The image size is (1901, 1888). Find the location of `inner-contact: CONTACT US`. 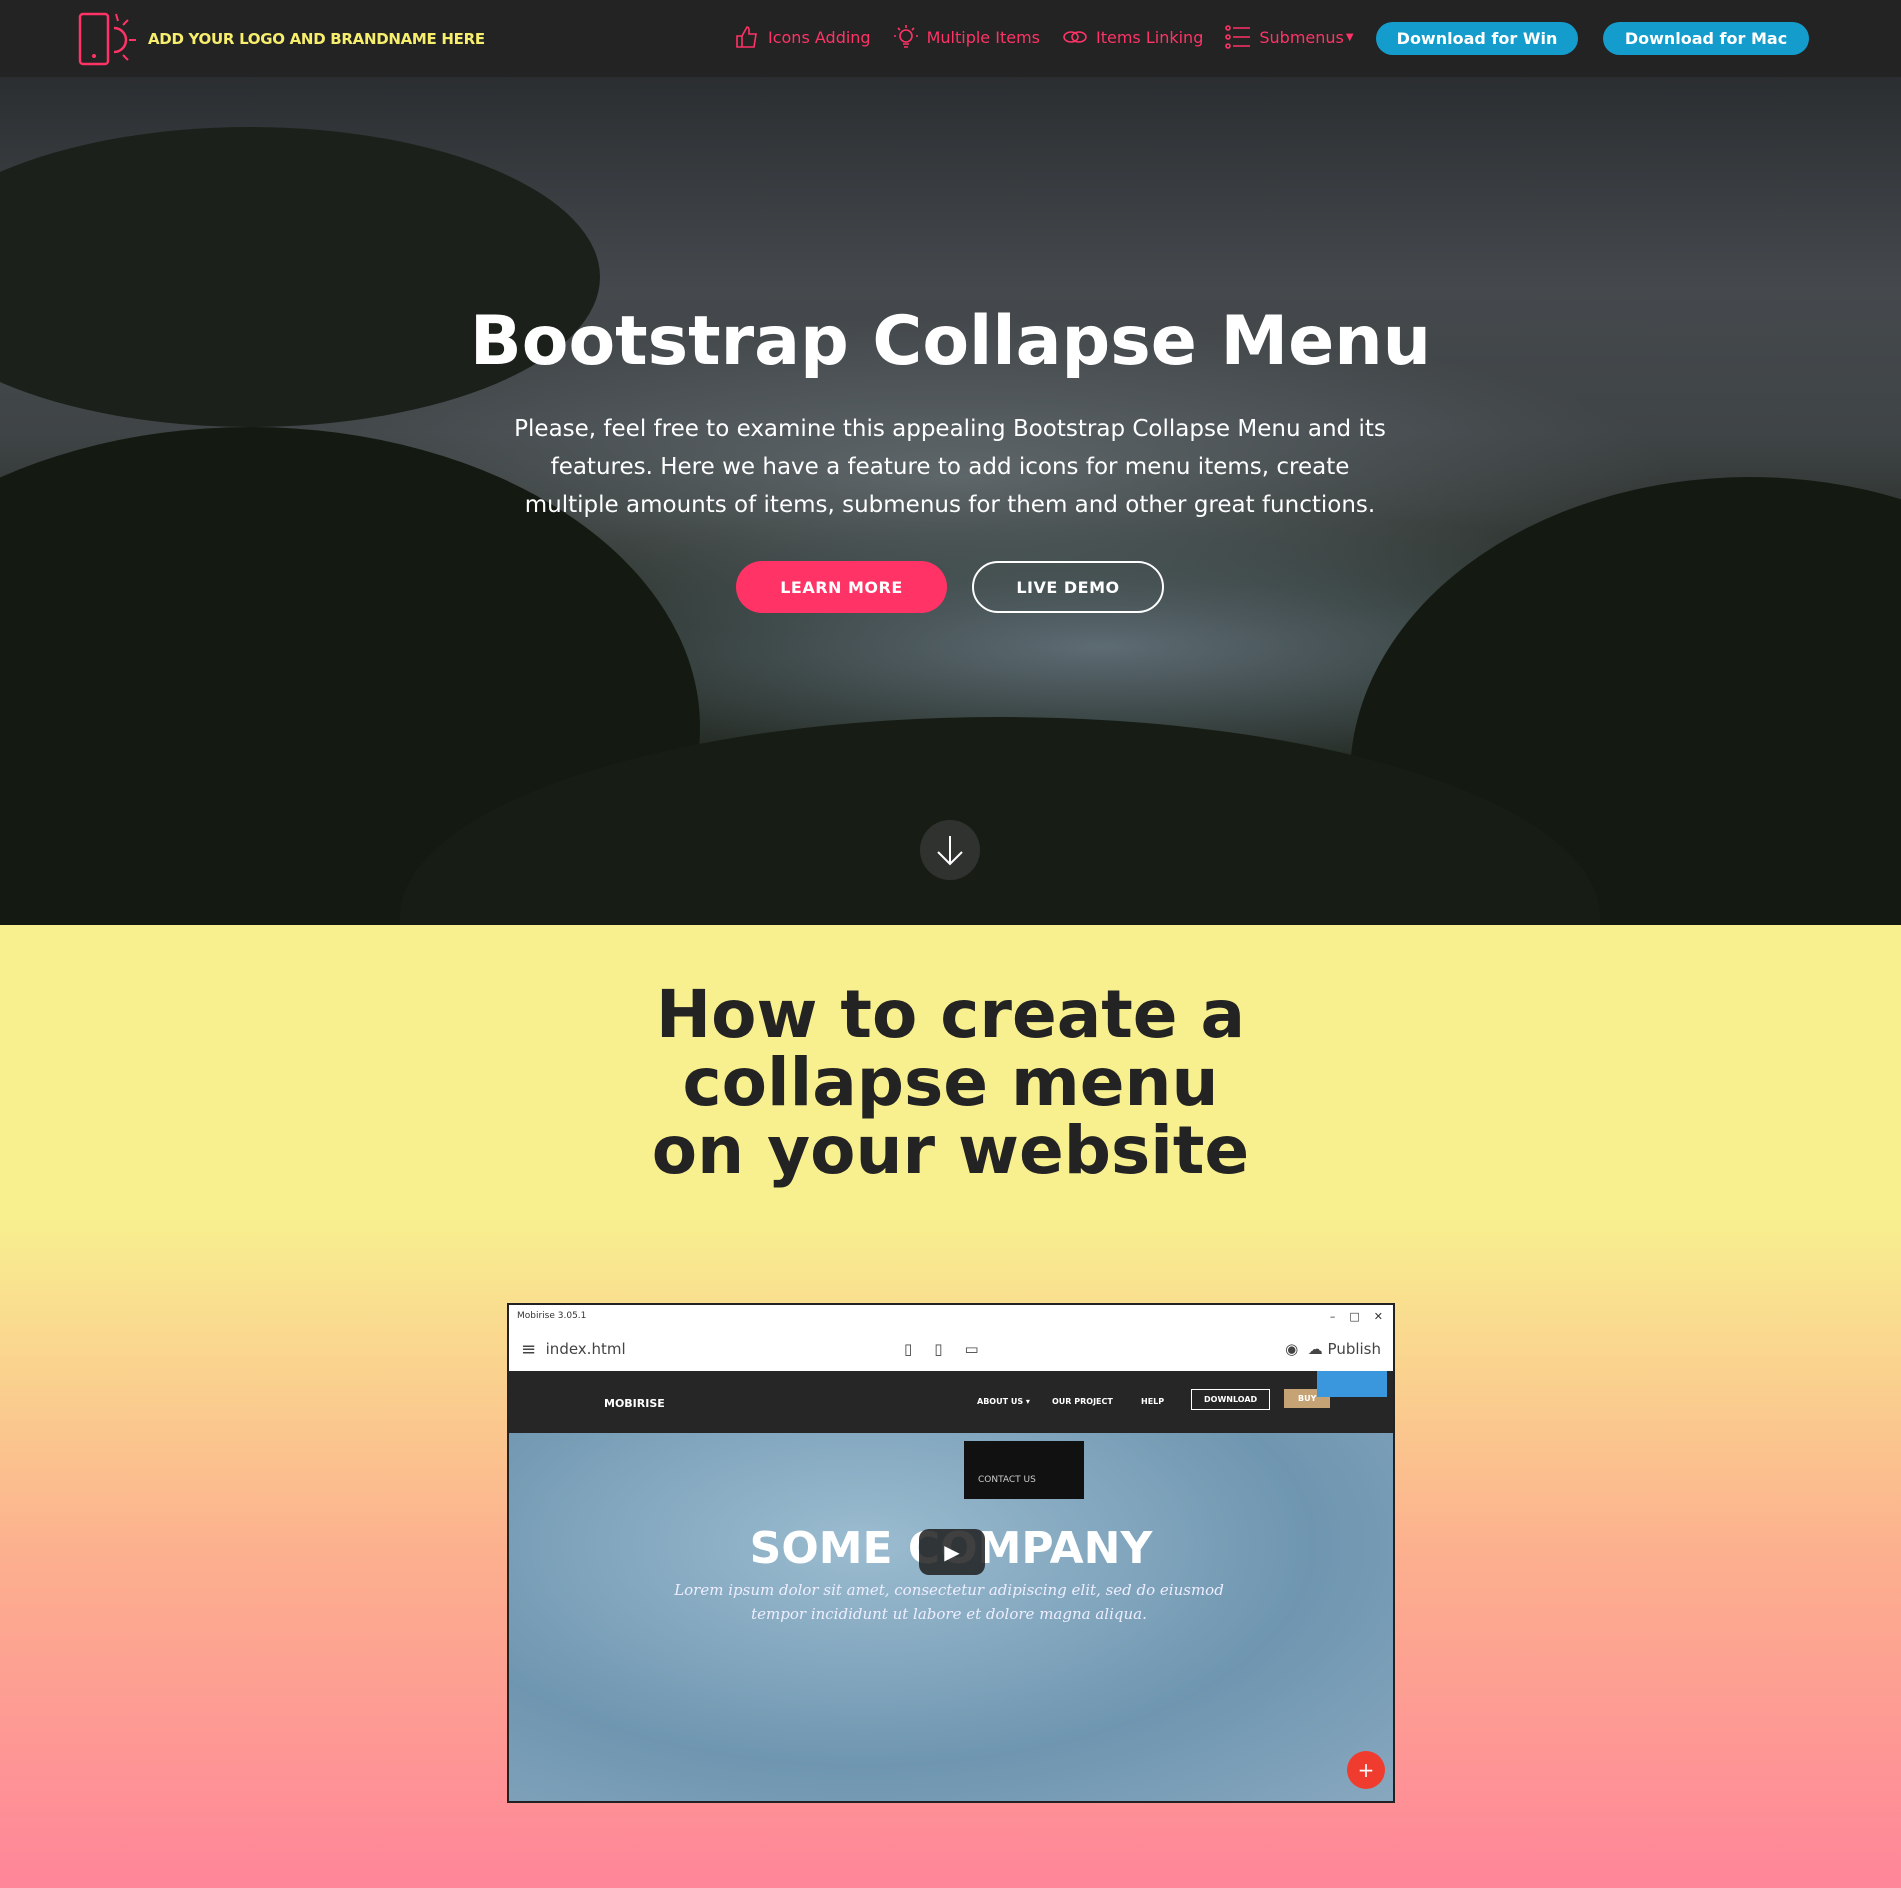

inner-contact: CONTACT US is located at coordinates (1024, 1470).